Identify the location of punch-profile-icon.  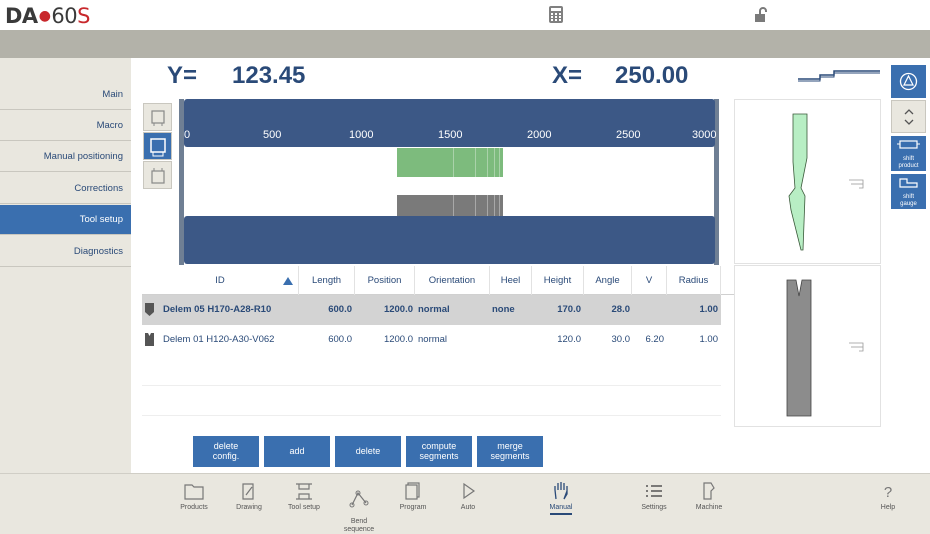
(826, 182).